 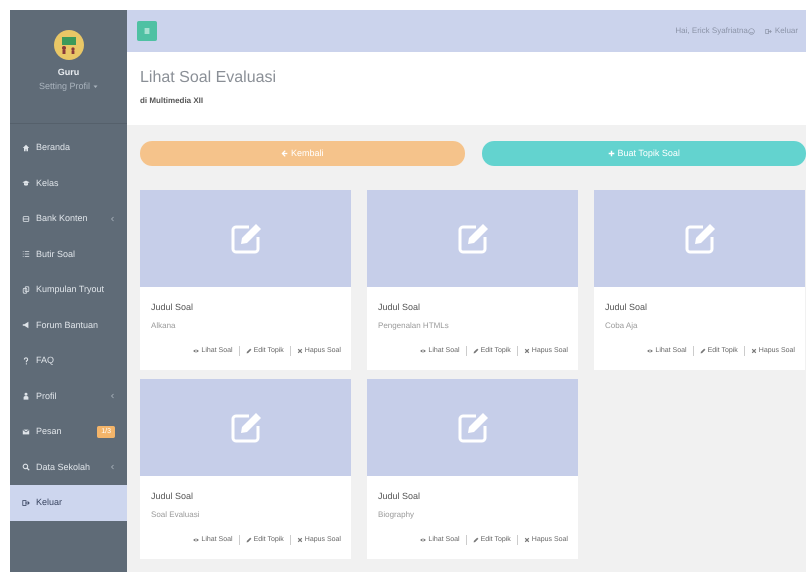 What do you see at coordinates (68, 218) in the screenshot?
I see `sidebar-item: Bank Konten` at bounding box center [68, 218].